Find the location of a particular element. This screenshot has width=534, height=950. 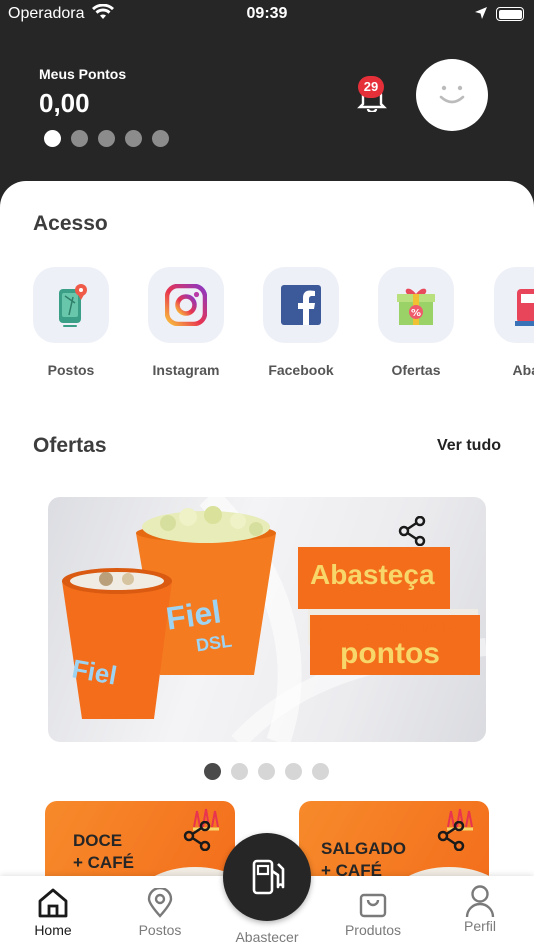

avatar is located at coordinates (452, 95).